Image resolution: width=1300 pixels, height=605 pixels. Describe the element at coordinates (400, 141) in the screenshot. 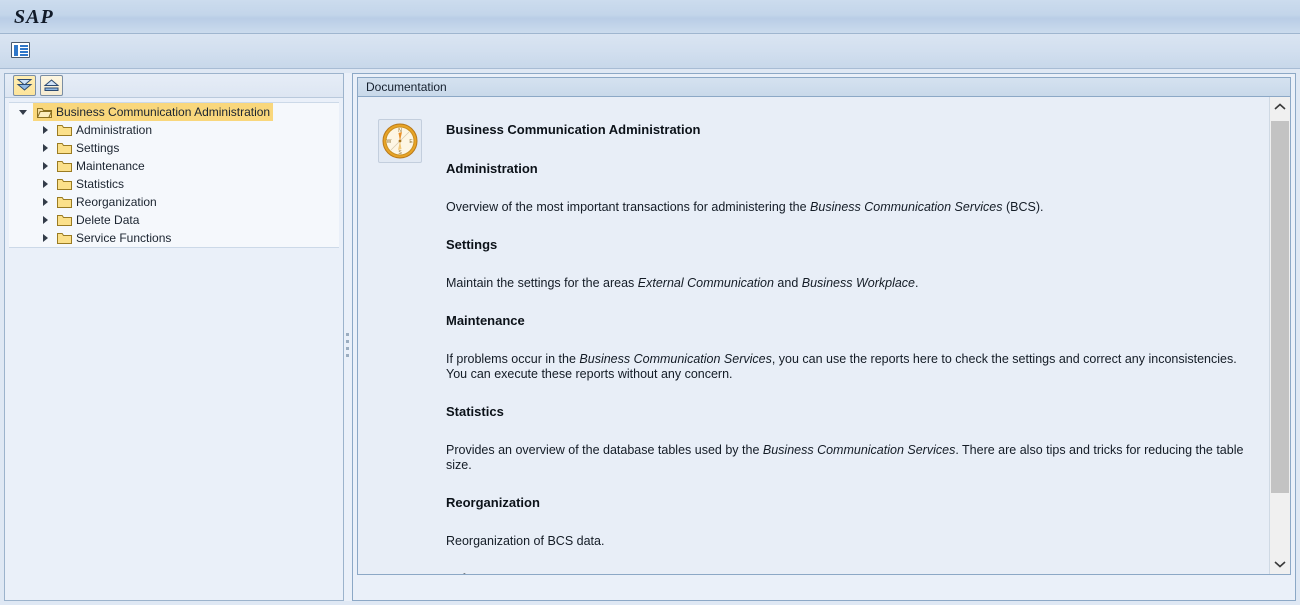

I see `compass-icon: N S E W` at that location.